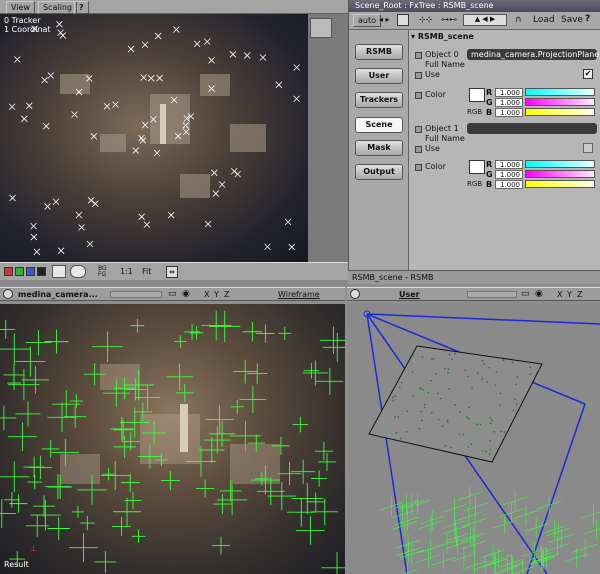 This screenshot has height=574, width=600. I want to click on tab-output: Output, so click(379, 172).